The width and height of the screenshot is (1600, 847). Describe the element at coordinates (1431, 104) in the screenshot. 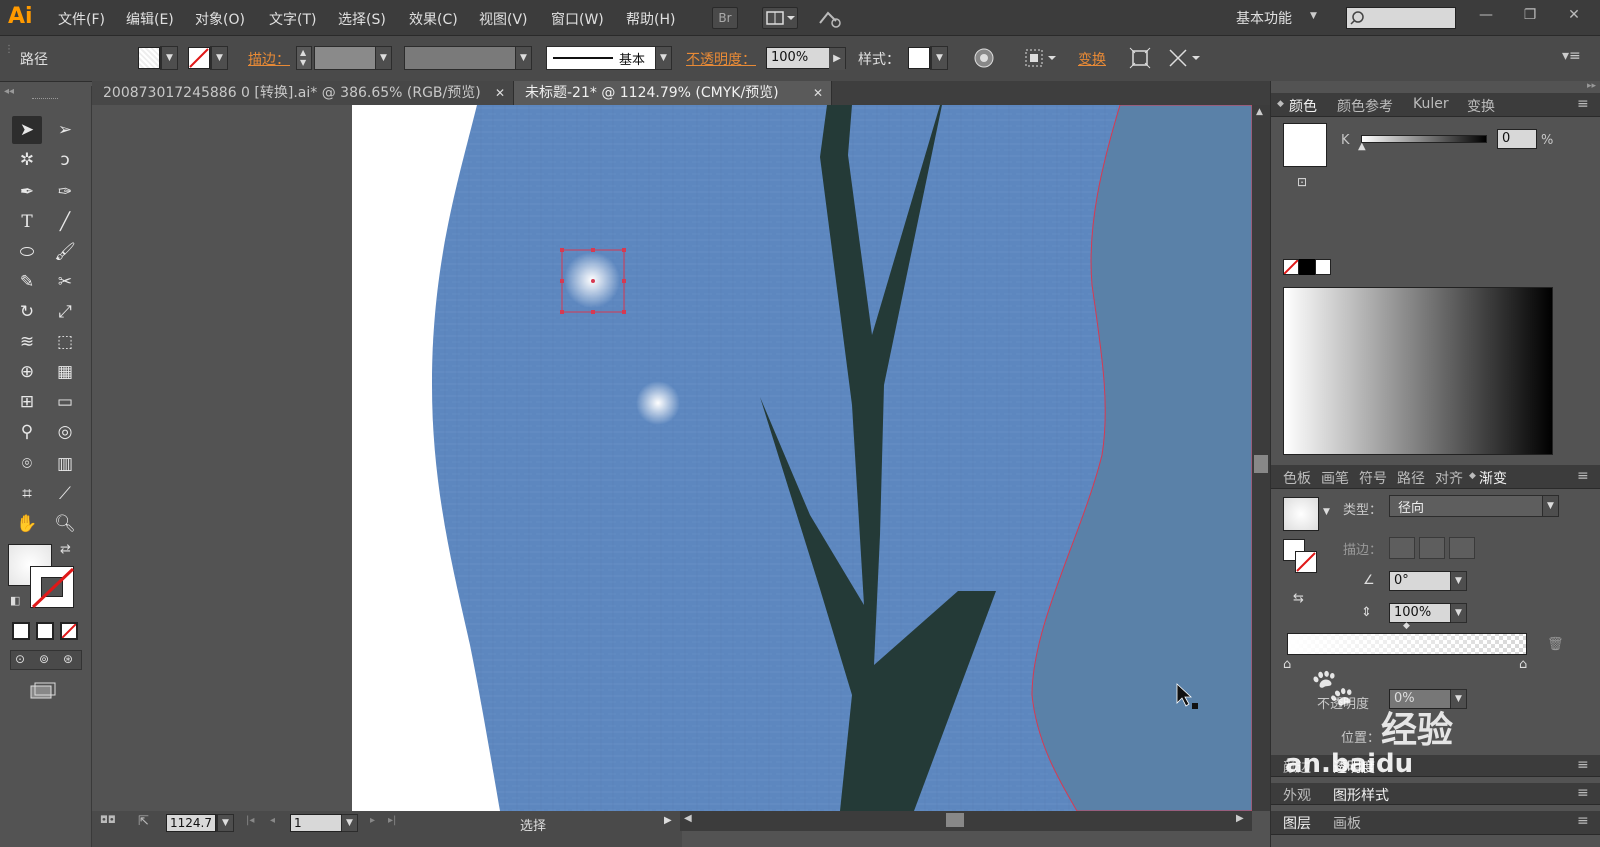

I see `tab-kuler: Kuler` at that location.